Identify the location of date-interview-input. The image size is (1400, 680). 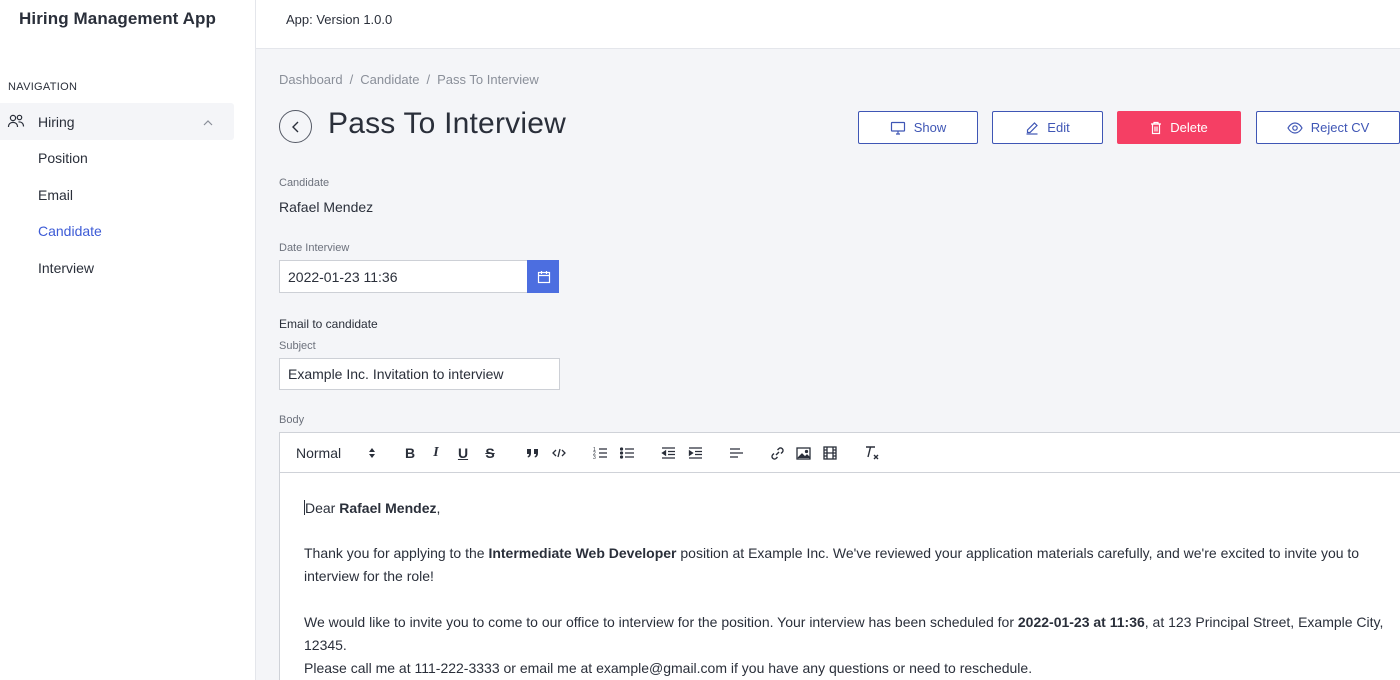
(403, 276).